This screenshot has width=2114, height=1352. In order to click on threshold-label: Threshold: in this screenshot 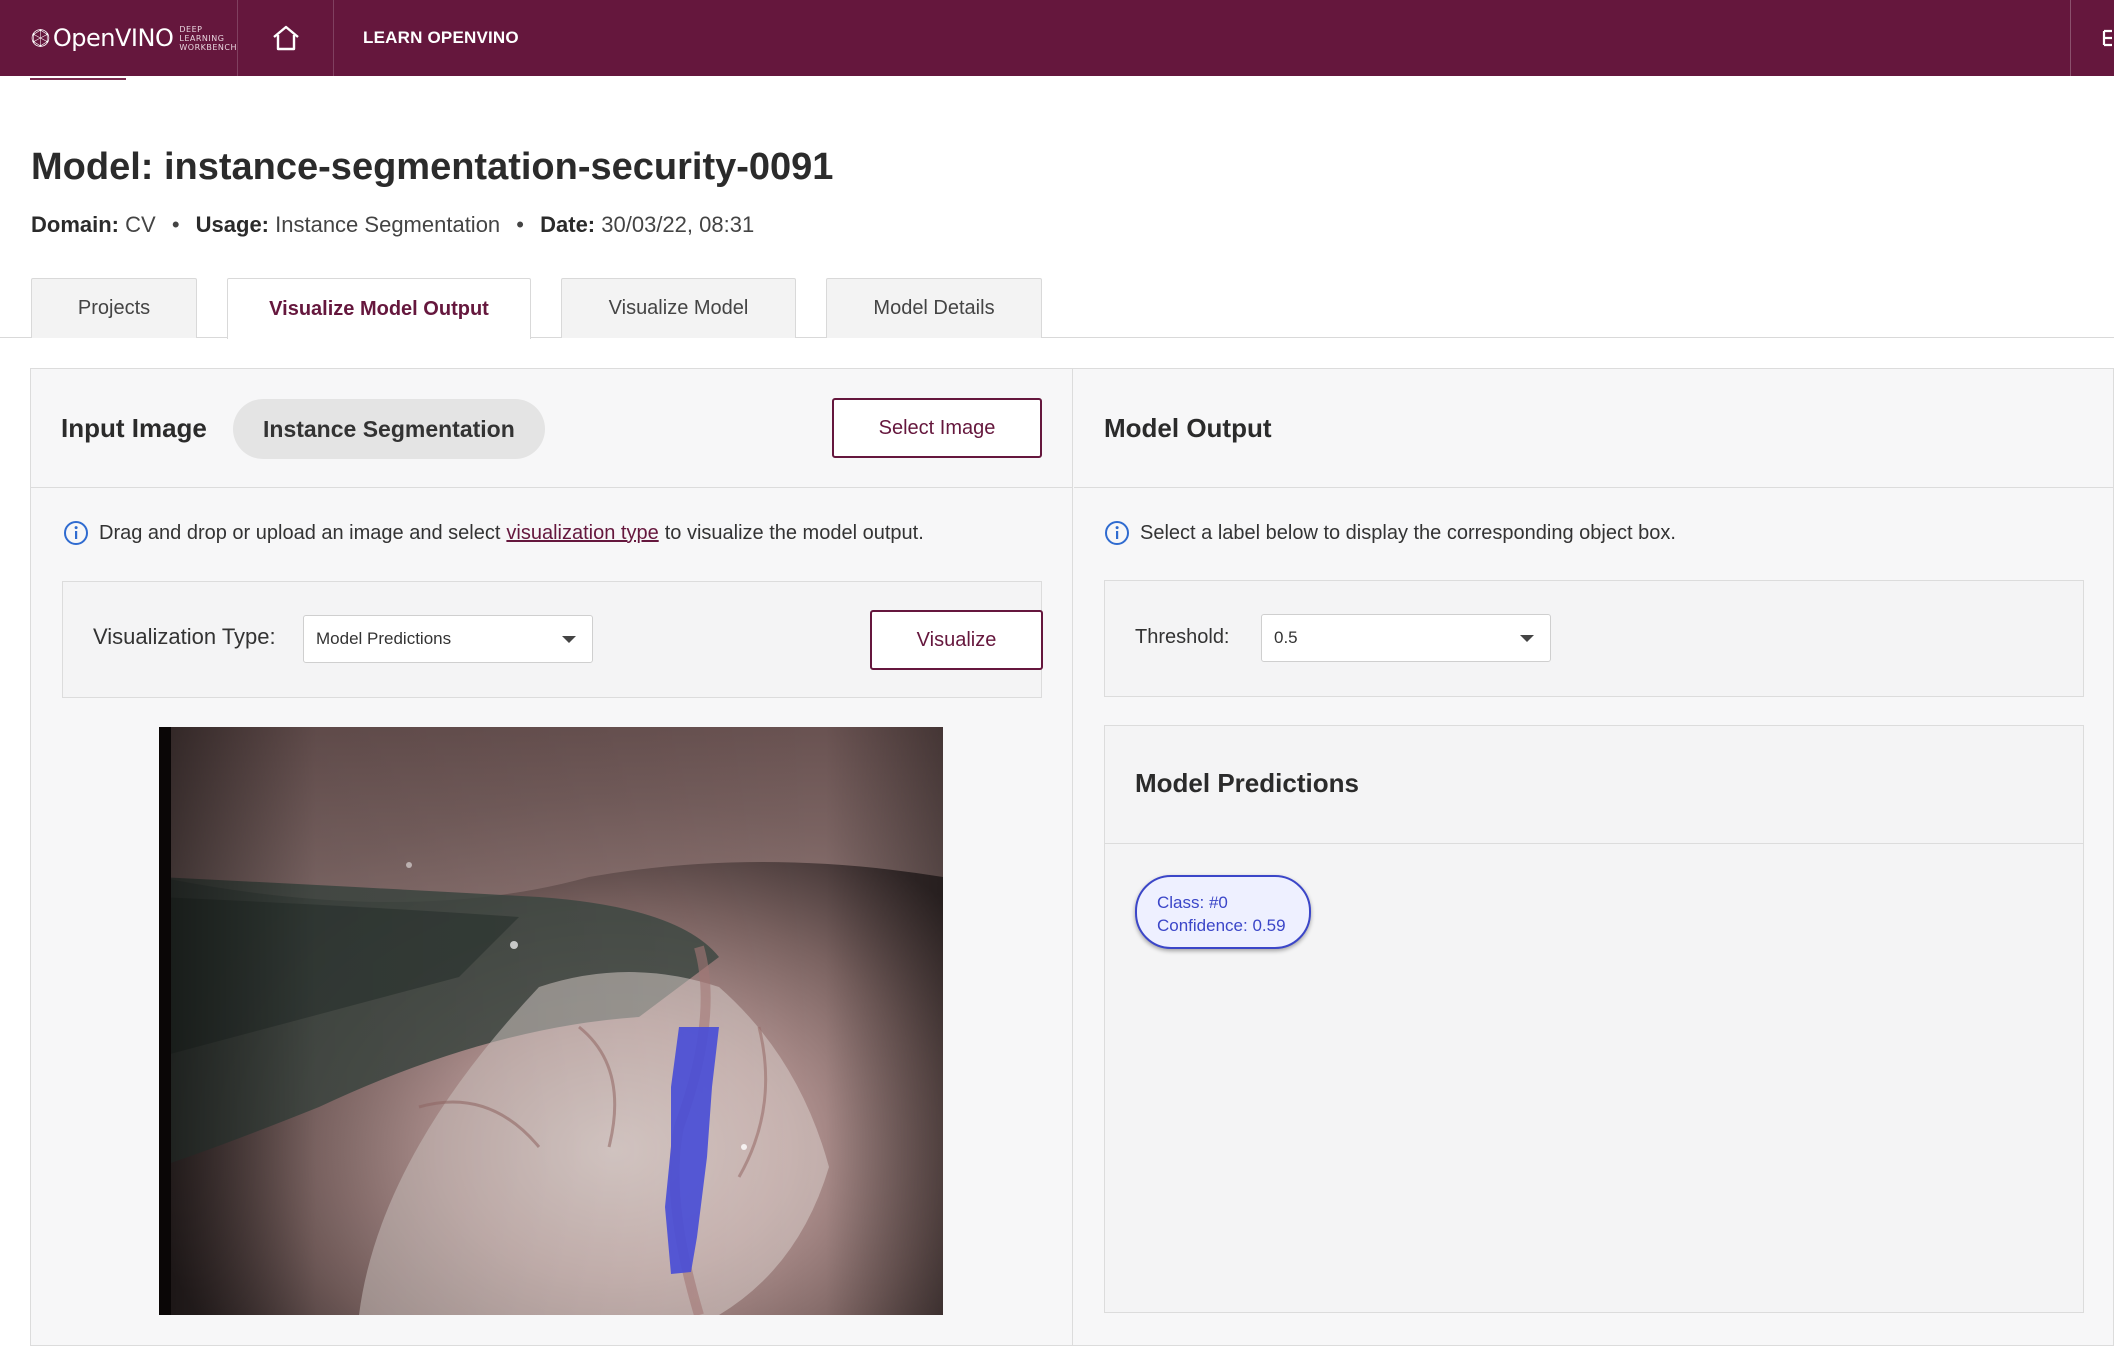, I will do `click(1182, 637)`.